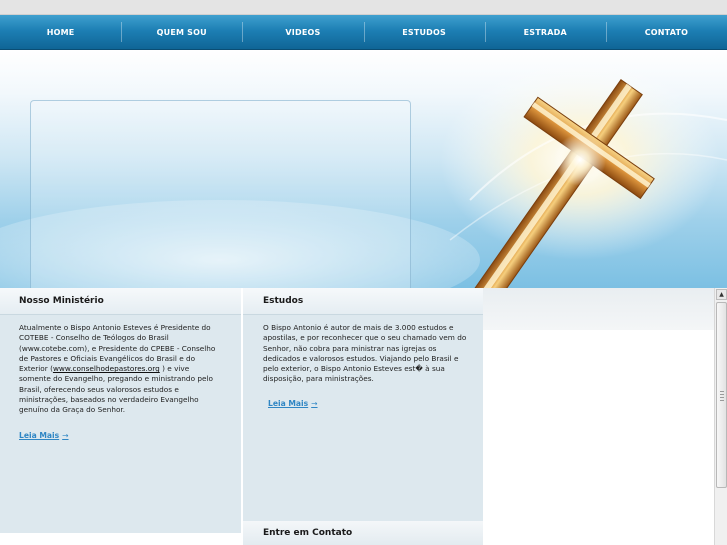  I want to click on conselho-link: www.conselhodepastores.org, so click(106, 368).